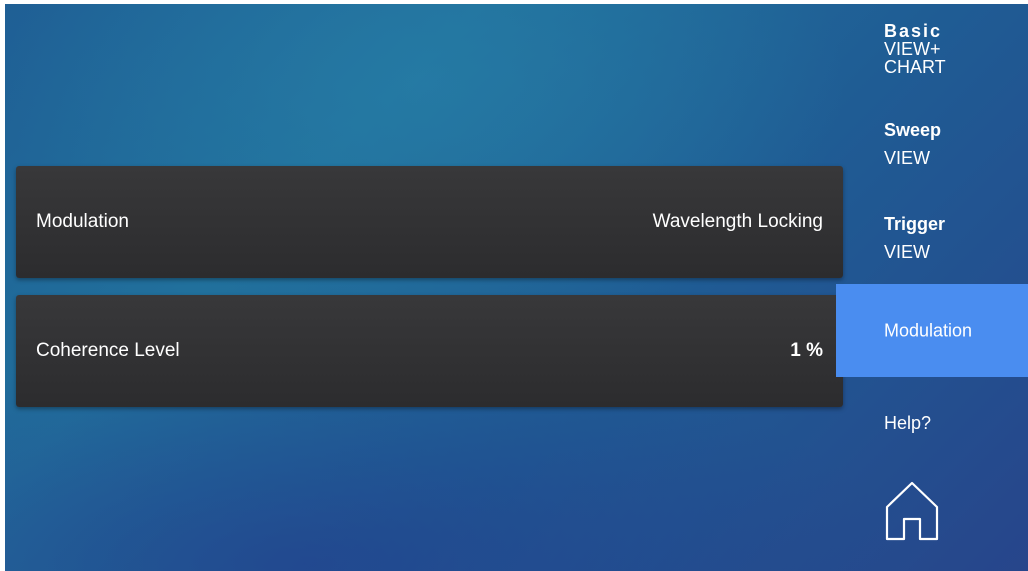 The image size is (1028, 571). What do you see at coordinates (908, 423) in the screenshot?
I see `nav-help-label: Help?` at bounding box center [908, 423].